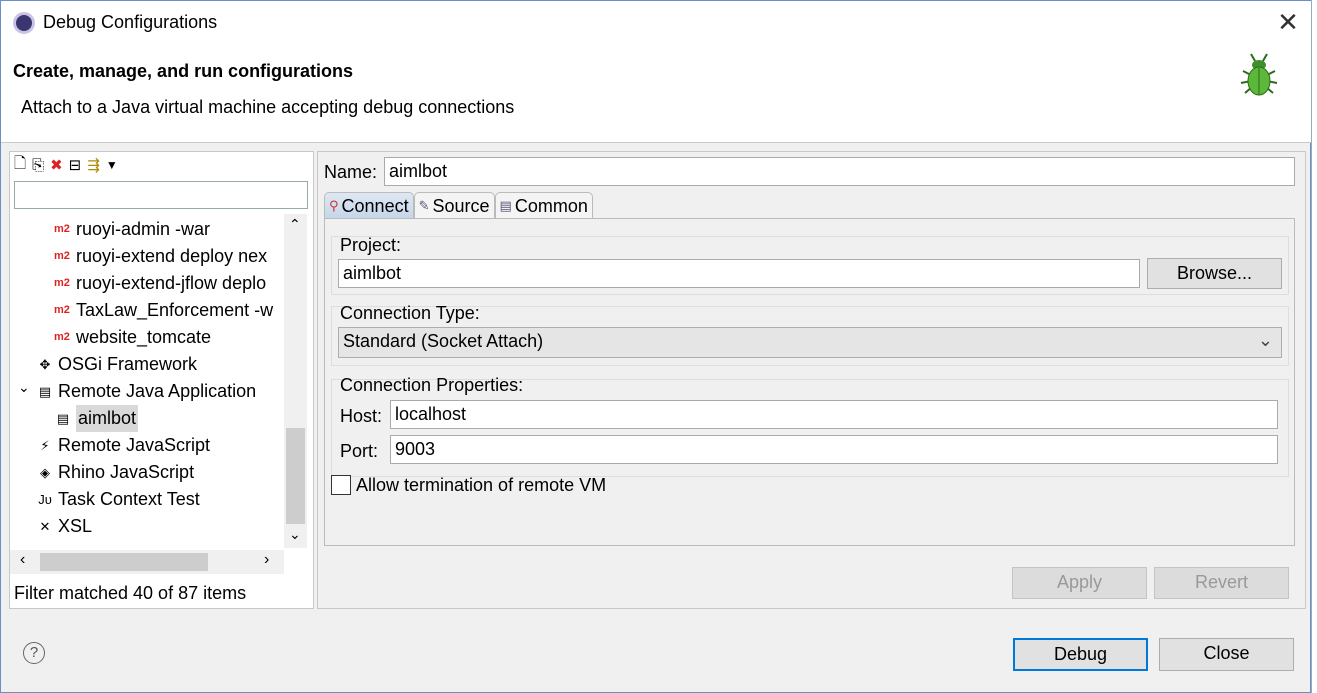 Image resolution: width=1317 pixels, height=693 pixels. What do you see at coordinates (656, 23) in the screenshot?
I see `title-bar: Debug Configurations ✕` at bounding box center [656, 23].